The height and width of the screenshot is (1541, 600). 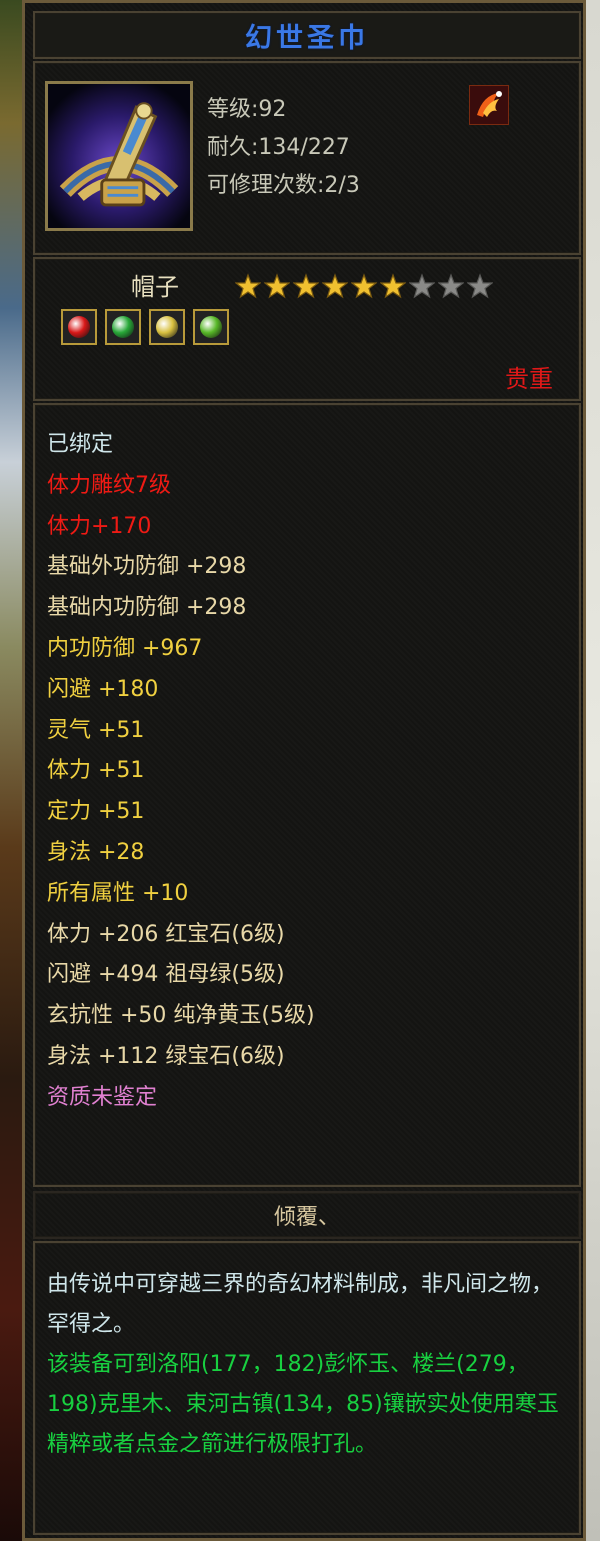 I want to click on attribute-line: 体力 +51, so click(x=96, y=771).